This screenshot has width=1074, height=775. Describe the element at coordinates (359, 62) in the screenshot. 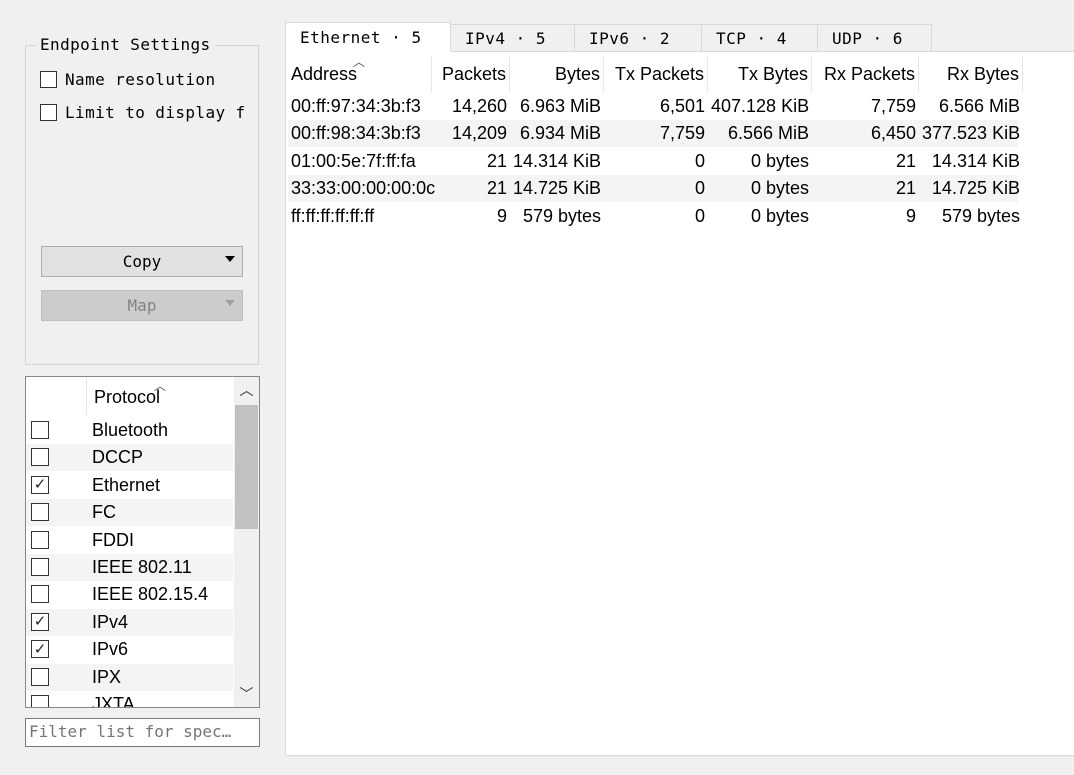

I see `sort-ascending-icon: ︿` at that location.